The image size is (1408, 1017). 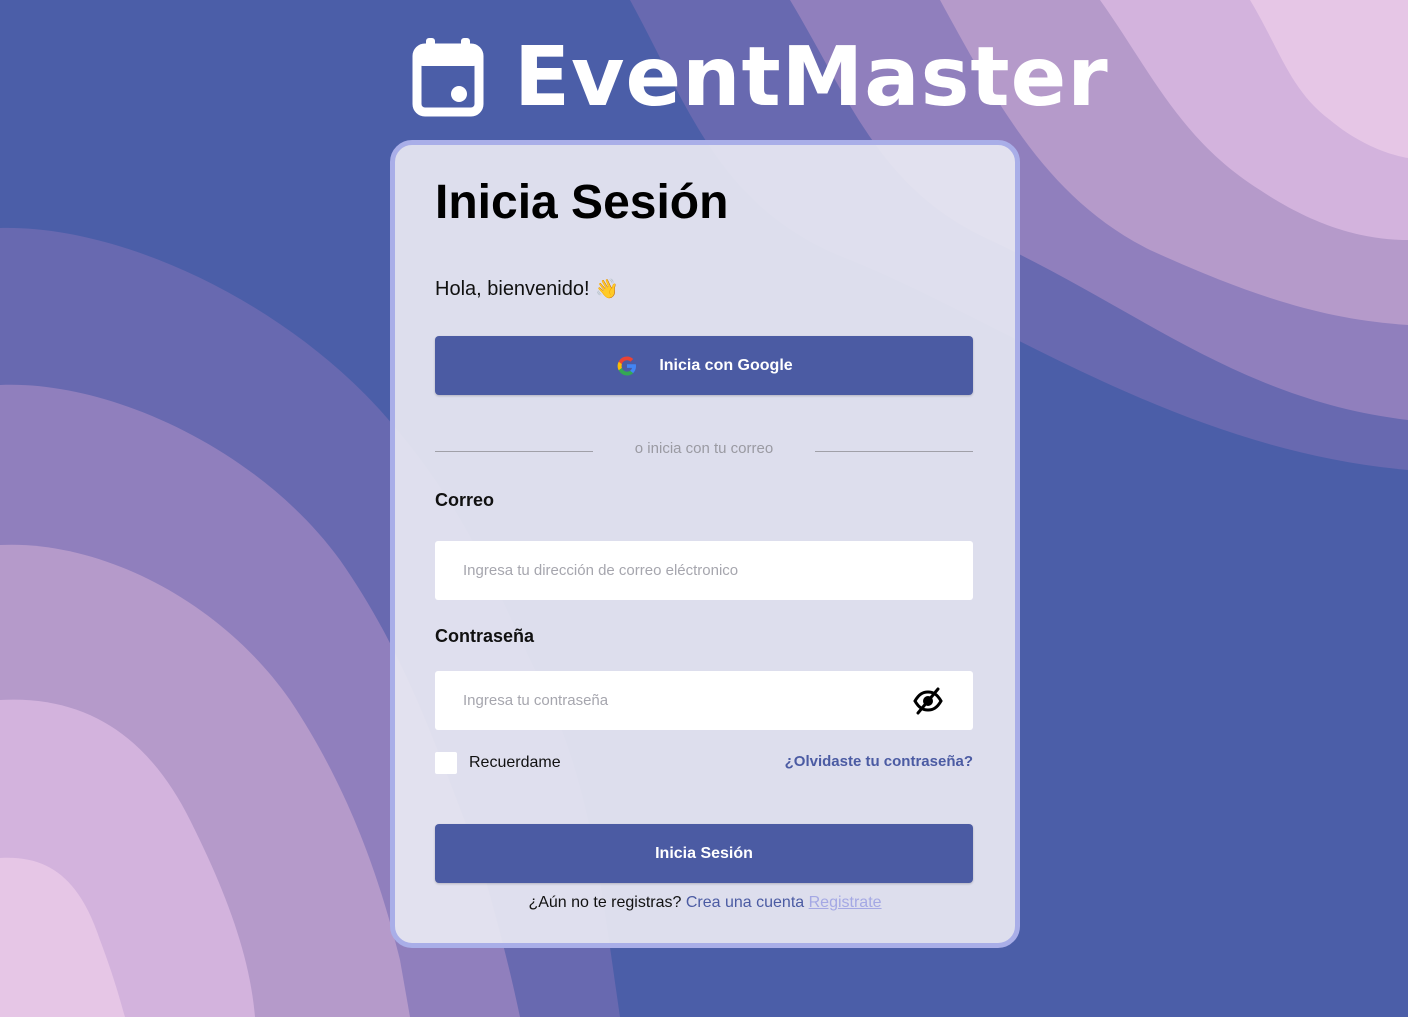 I want to click on brand: EventMaster, so click(x=760, y=78).